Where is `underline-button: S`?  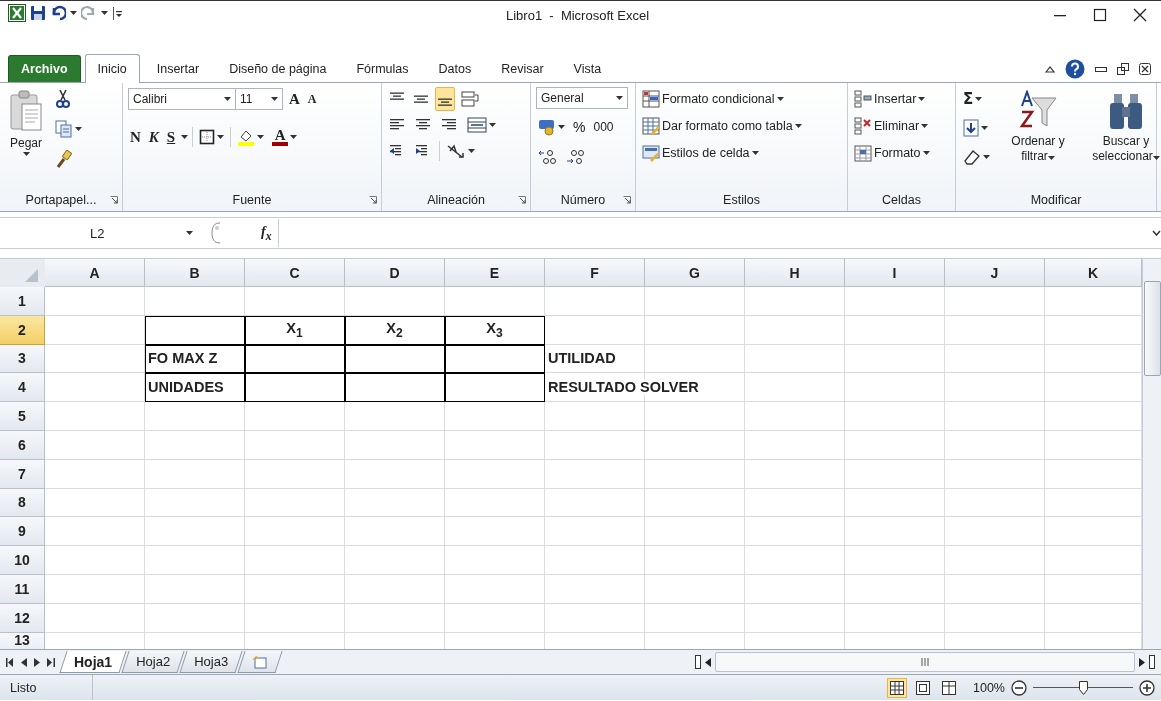 underline-button: S is located at coordinates (171, 137).